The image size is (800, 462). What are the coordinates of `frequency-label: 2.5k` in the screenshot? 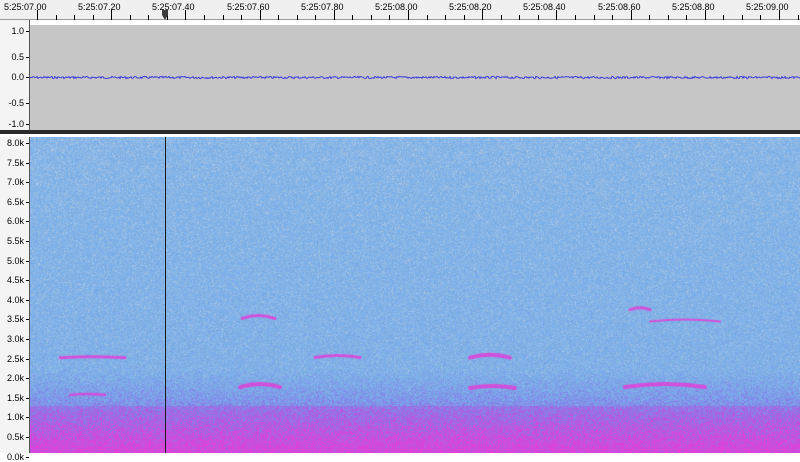 It's located at (15, 359).